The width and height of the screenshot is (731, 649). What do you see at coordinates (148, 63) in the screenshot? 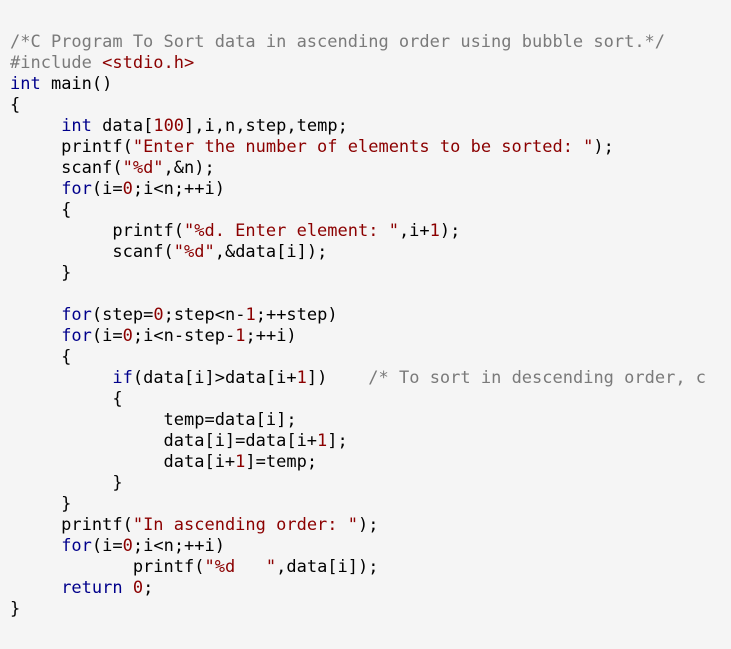
I see `code-string: <stdio.h>` at bounding box center [148, 63].